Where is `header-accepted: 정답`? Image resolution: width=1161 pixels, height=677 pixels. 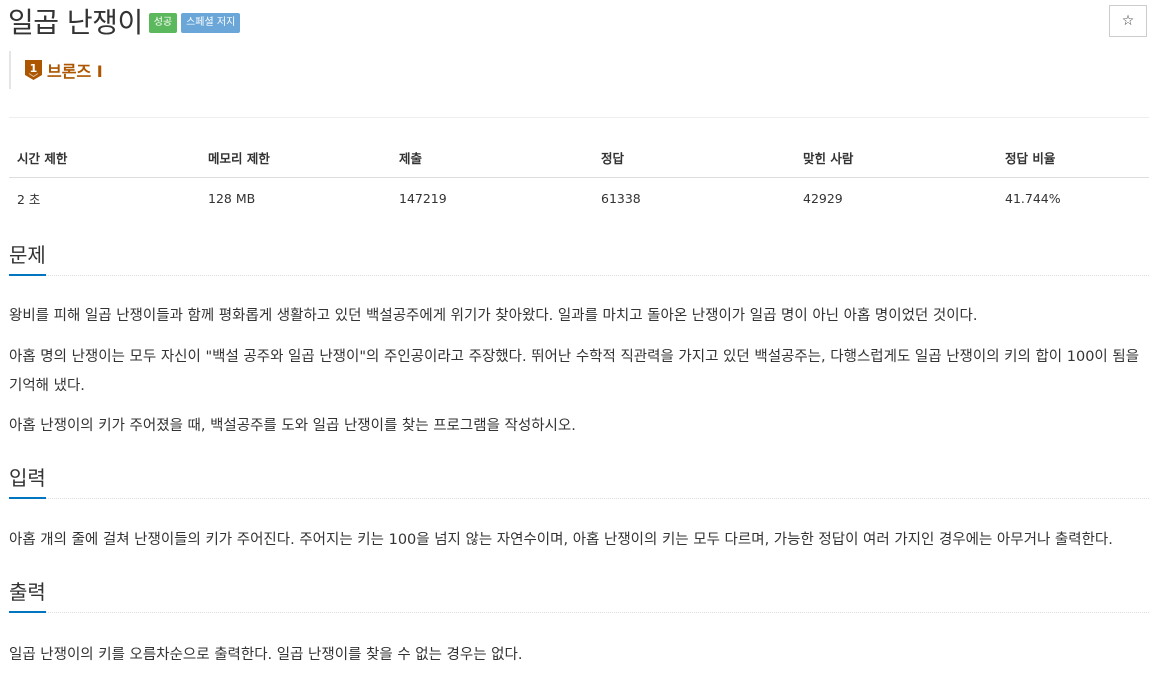 header-accepted: 정답 is located at coordinates (694, 158).